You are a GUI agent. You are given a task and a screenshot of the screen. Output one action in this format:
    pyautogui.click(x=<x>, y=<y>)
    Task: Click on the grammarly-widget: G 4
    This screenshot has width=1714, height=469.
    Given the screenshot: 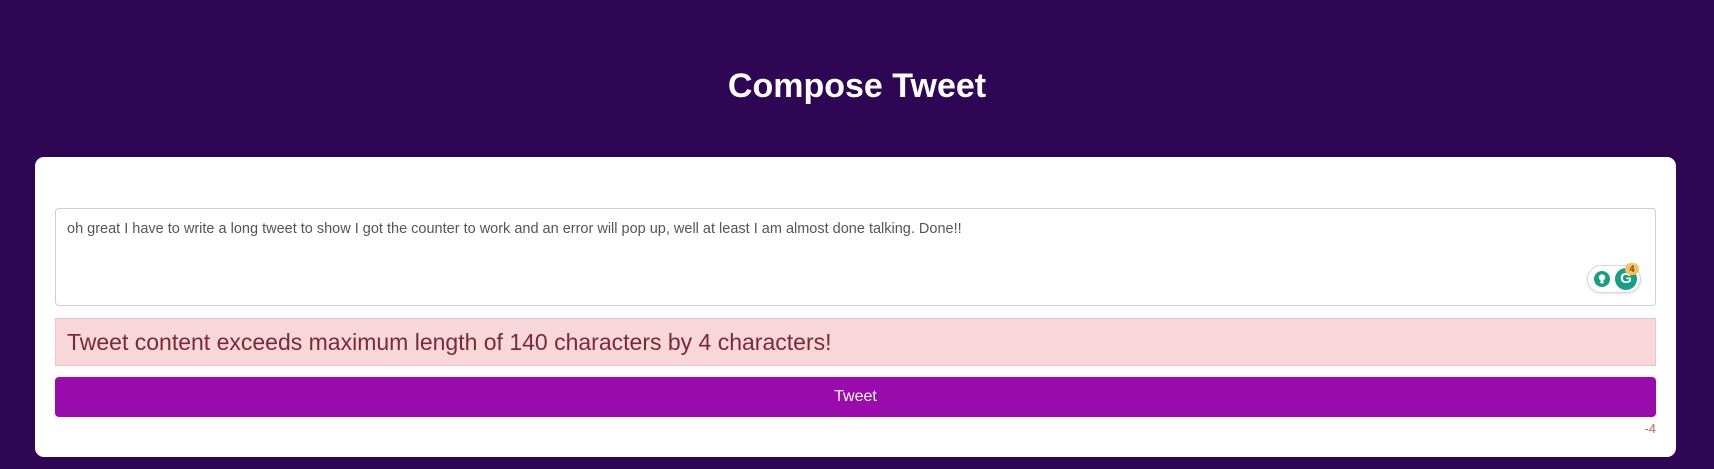 What is the action you would take?
    pyautogui.click(x=1614, y=278)
    